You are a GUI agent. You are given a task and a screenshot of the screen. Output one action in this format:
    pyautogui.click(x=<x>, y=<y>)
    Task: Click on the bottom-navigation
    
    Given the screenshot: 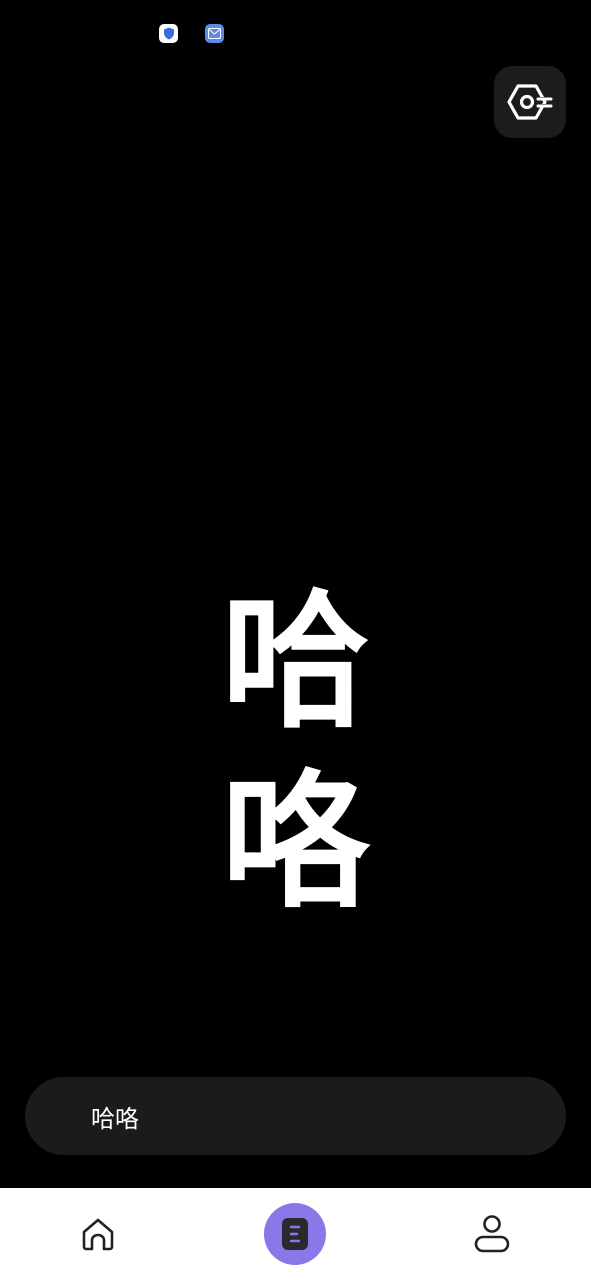 What is the action you would take?
    pyautogui.click(x=295, y=1234)
    